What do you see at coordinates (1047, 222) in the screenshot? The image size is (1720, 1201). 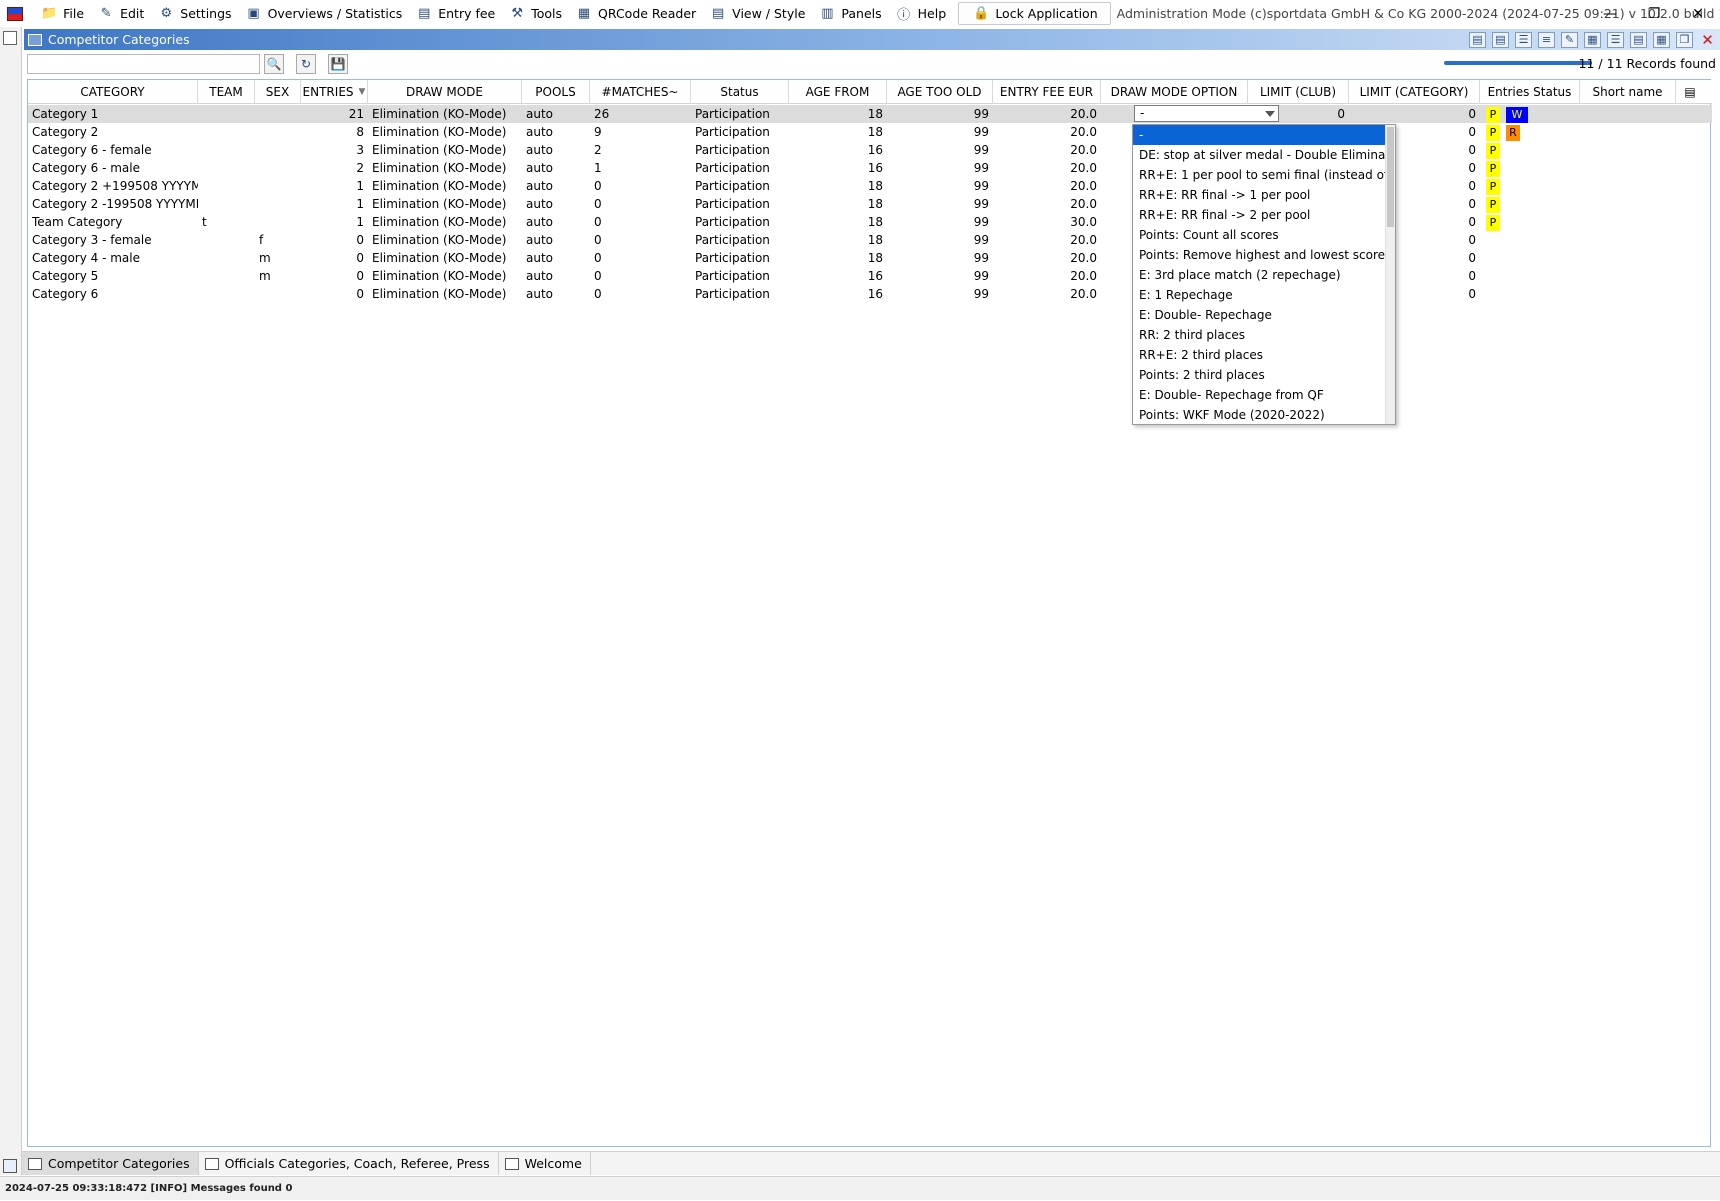 I see `cell-entry-fee: 30.0` at bounding box center [1047, 222].